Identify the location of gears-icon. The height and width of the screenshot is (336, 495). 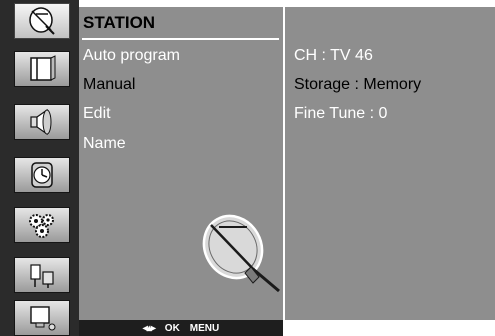
(41, 226).